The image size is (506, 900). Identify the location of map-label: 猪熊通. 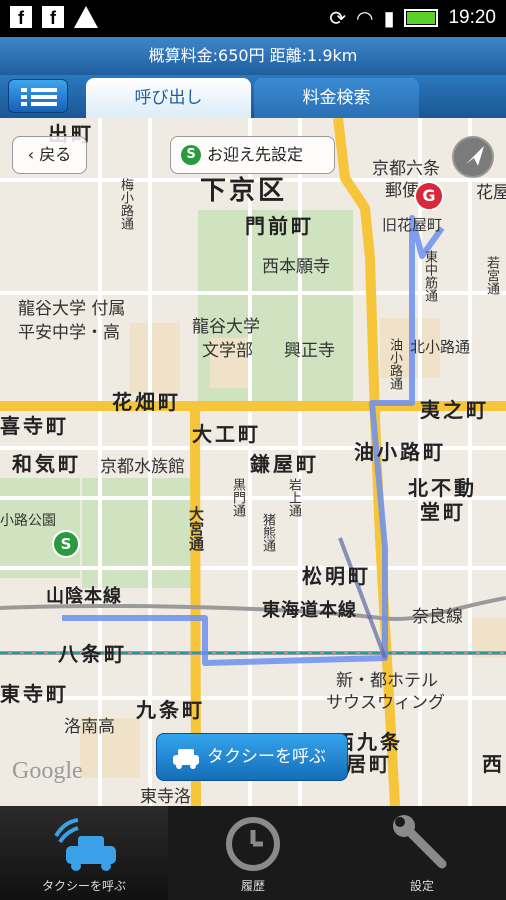
(267, 532).